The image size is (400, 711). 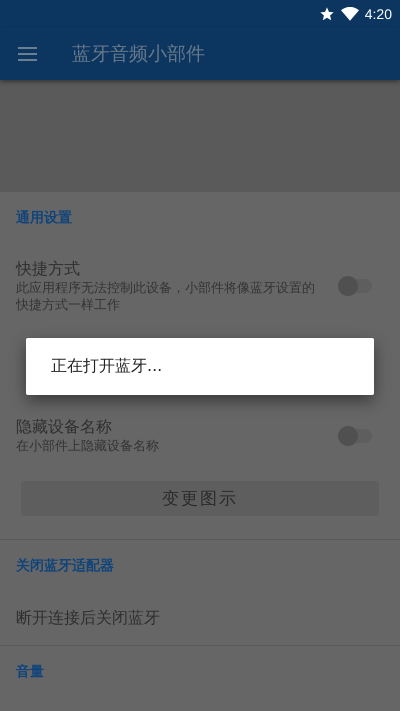 What do you see at coordinates (378, 14) in the screenshot?
I see `clock: 4:20` at bounding box center [378, 14].